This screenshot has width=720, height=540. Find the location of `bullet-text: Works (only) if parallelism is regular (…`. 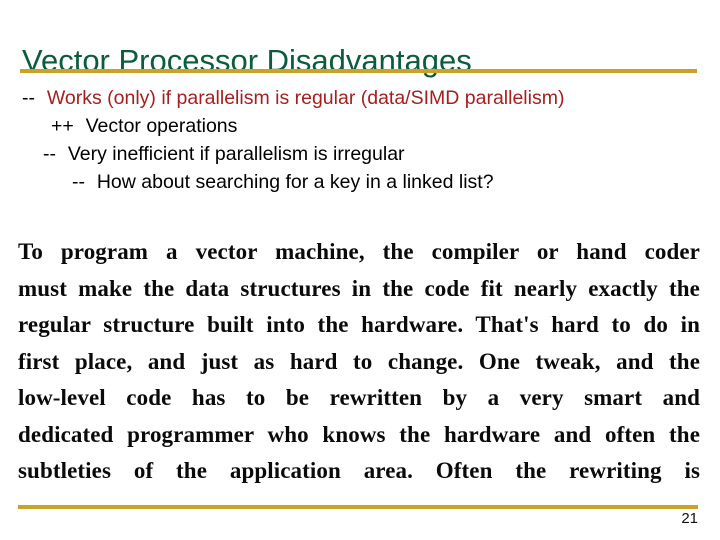

bullet-text: Works (only) if parallelism is regular (… is located at coordinates (305, 98).